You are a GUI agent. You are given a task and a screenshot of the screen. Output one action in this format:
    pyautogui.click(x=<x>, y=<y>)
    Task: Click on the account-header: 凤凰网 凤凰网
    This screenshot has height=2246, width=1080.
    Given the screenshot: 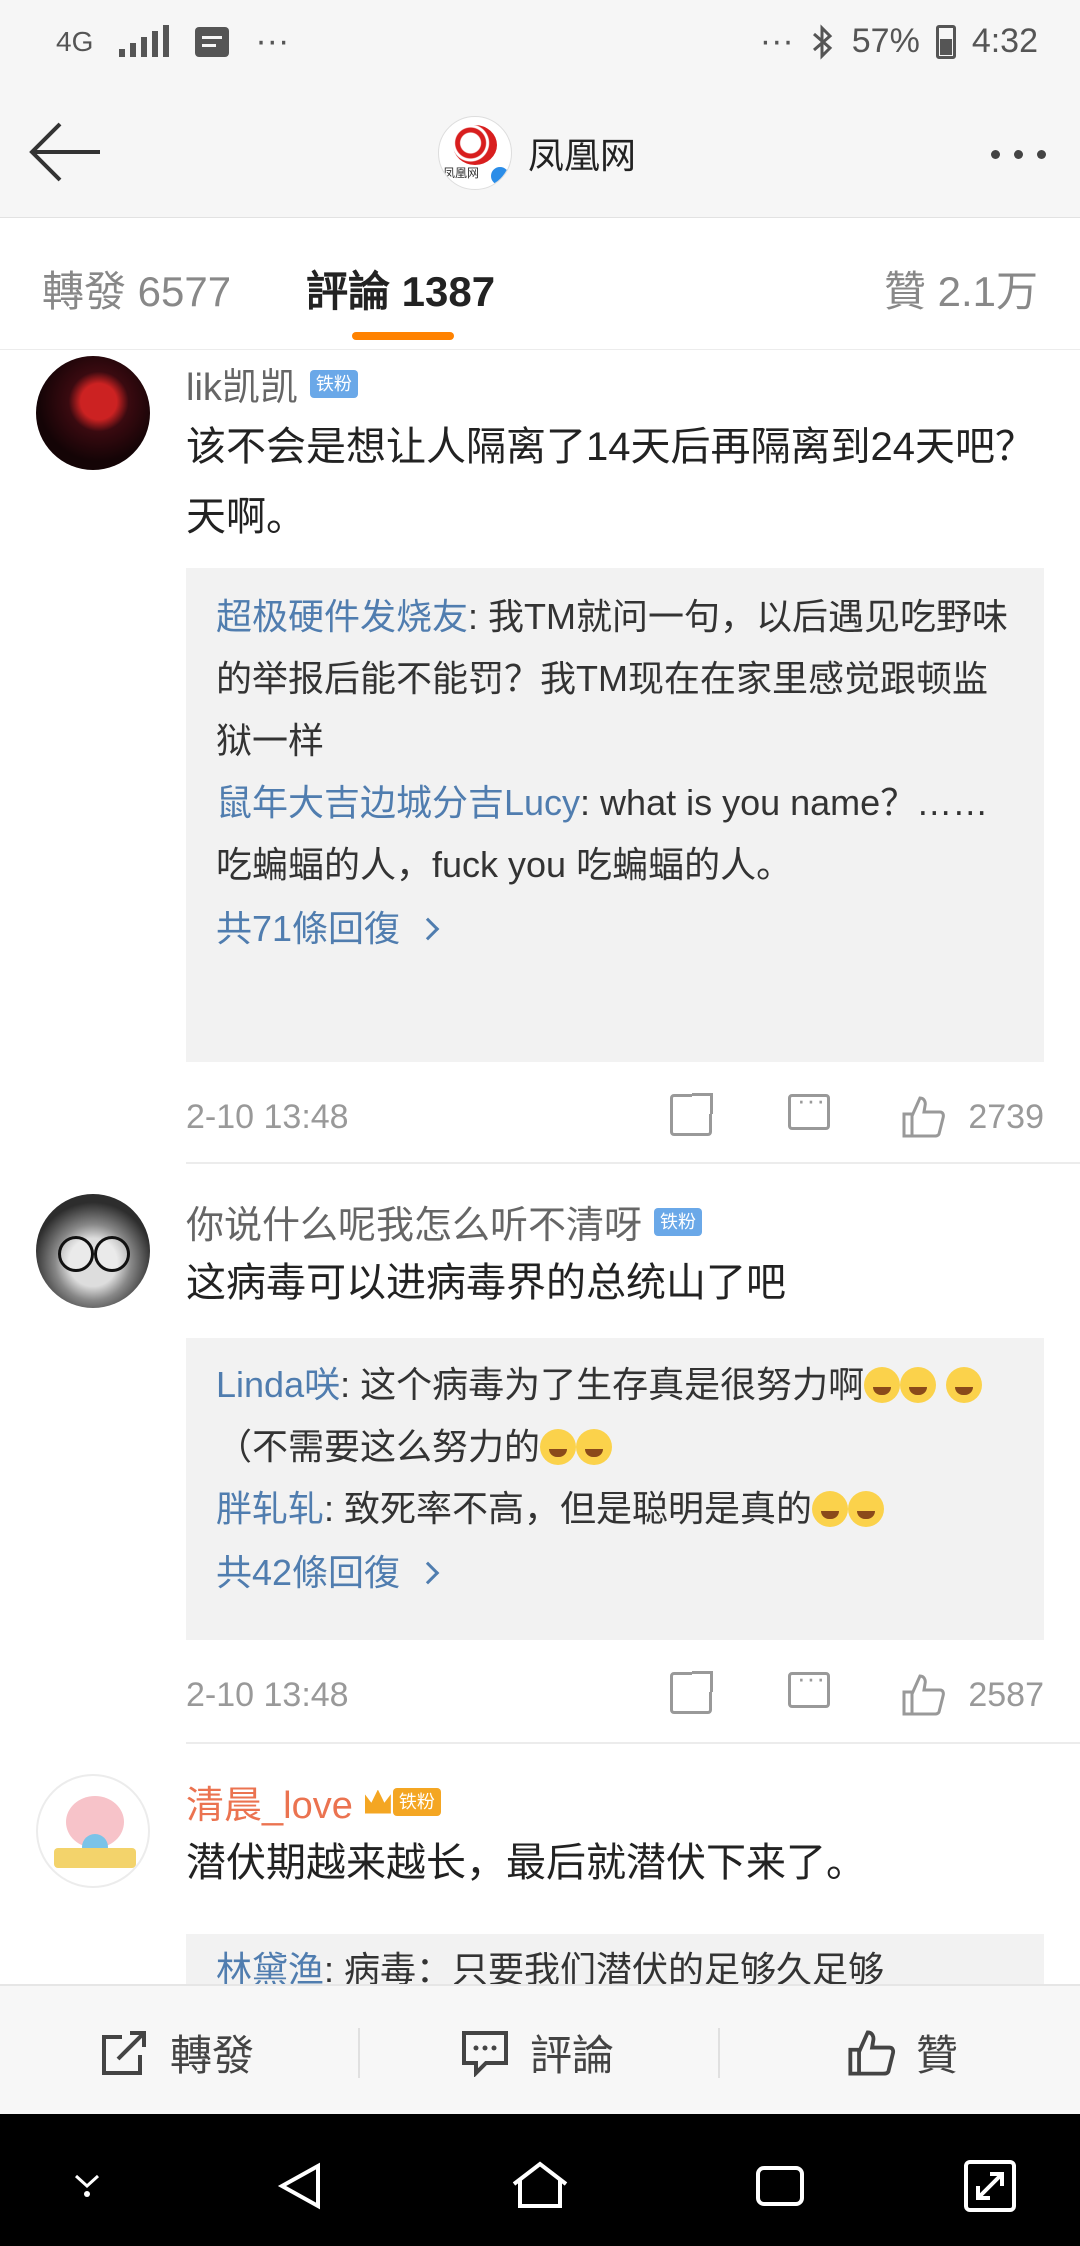 What is the action you would take?
    pyautogui.click(x=537, y=153)
    